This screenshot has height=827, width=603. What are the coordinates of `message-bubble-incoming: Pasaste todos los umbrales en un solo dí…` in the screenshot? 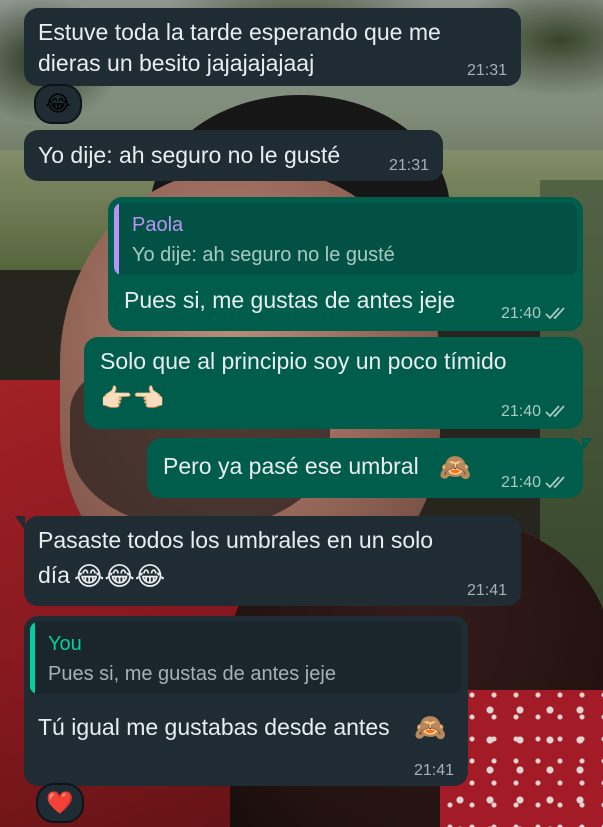 It's located at (268, 561).